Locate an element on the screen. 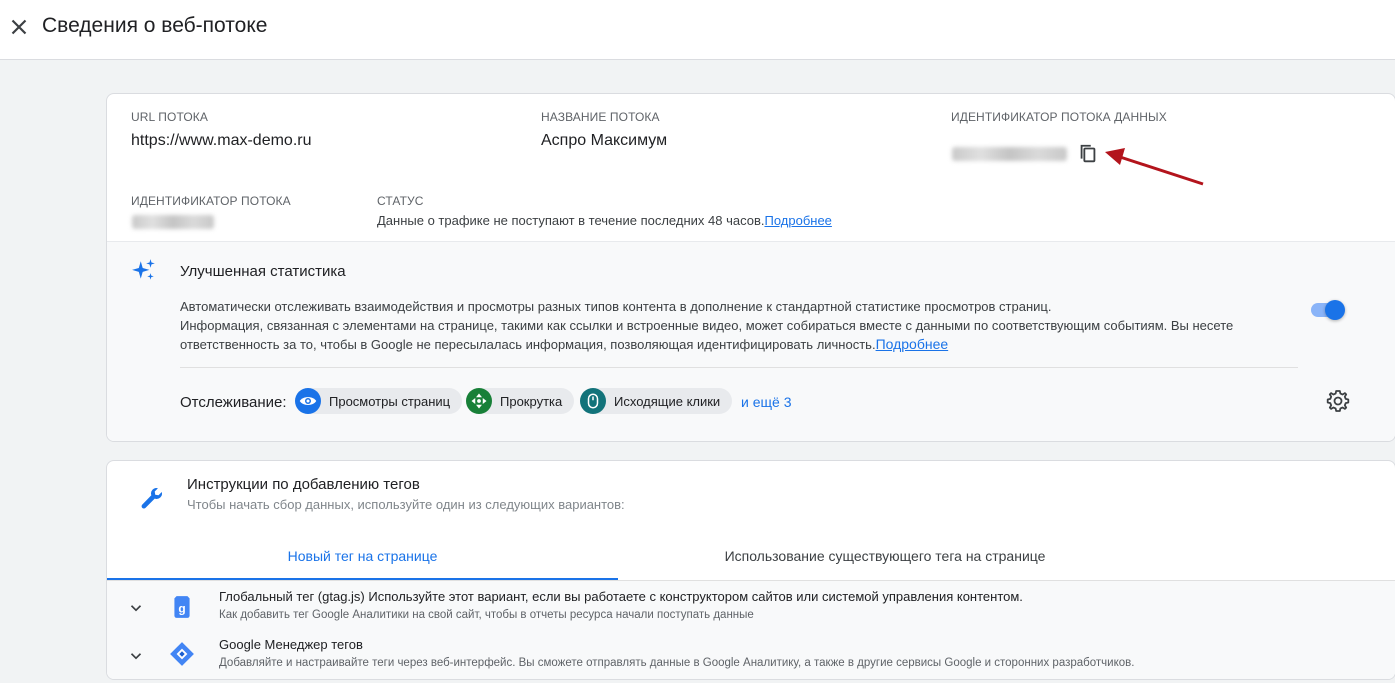  url-value: https://www.max-demo.ru is located at coordinates (221, 140).